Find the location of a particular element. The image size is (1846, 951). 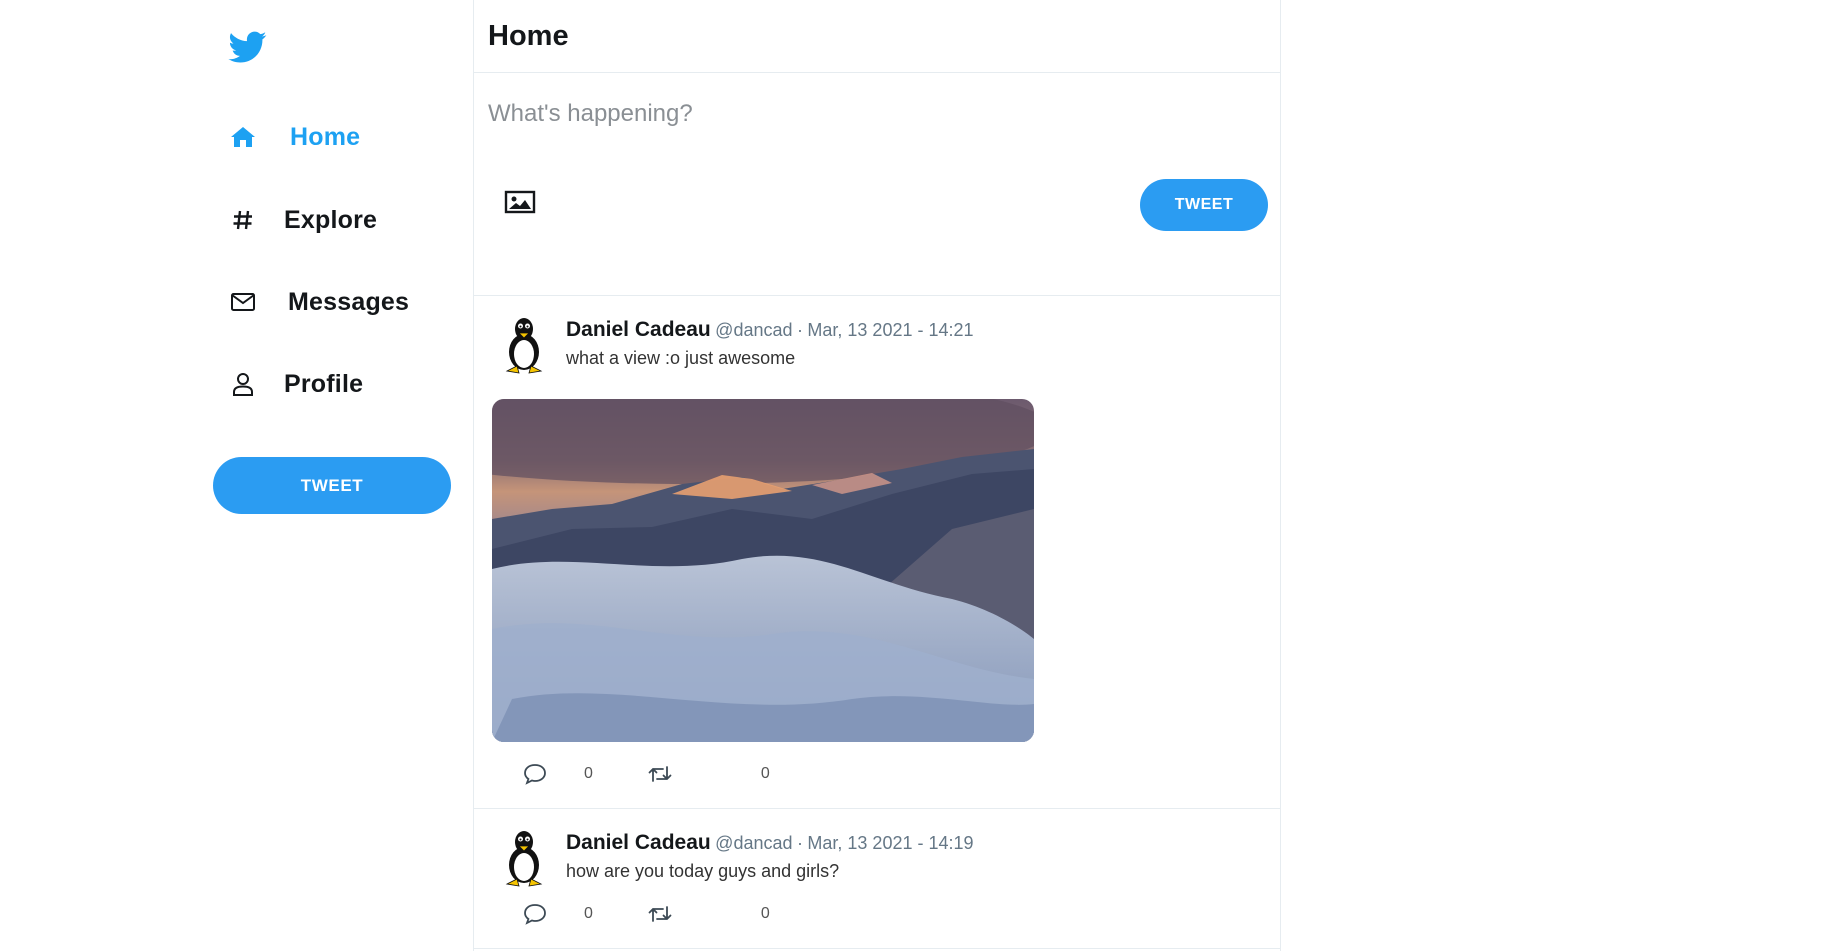

nav-label-home: Home is located at coordinates (325, 136).